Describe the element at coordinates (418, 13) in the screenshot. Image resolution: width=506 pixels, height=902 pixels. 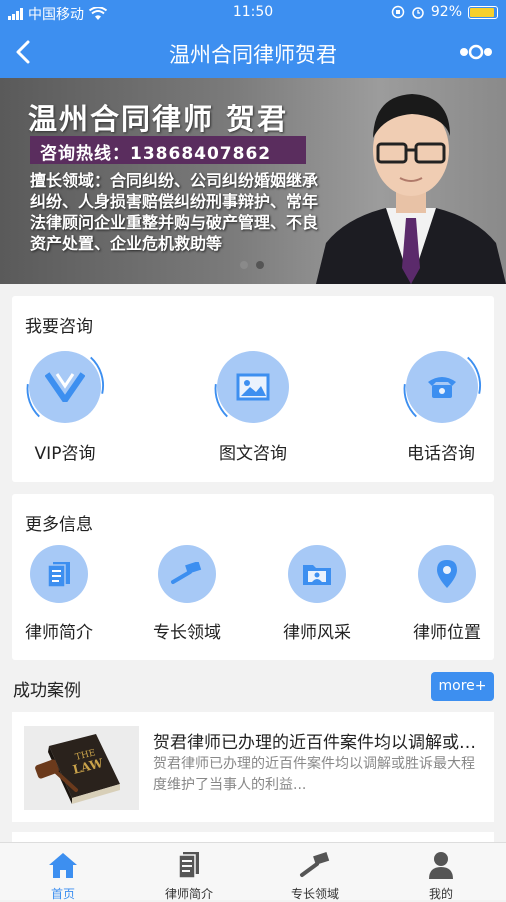
I see `alarm-icon` at that location.